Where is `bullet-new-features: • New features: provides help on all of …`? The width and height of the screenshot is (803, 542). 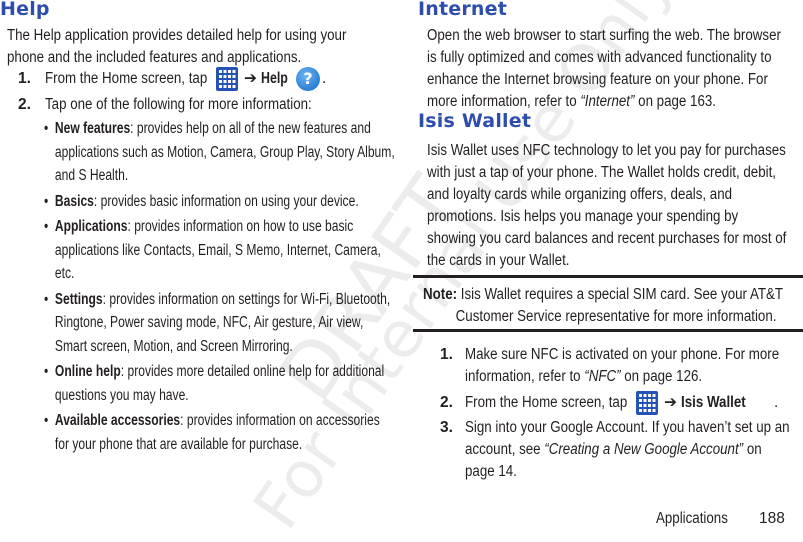 bullet-new-features: • New features: provides help on all of … is located at coordinates (219, 152).